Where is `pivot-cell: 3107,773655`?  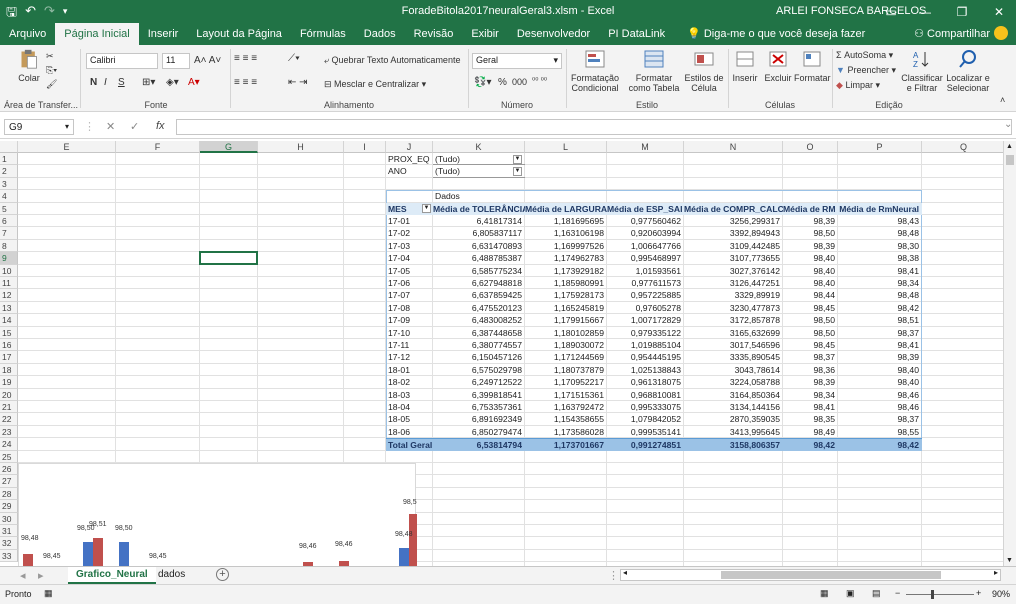
pivot-cell: 3107,773655 is located at coordinates (733, 258).